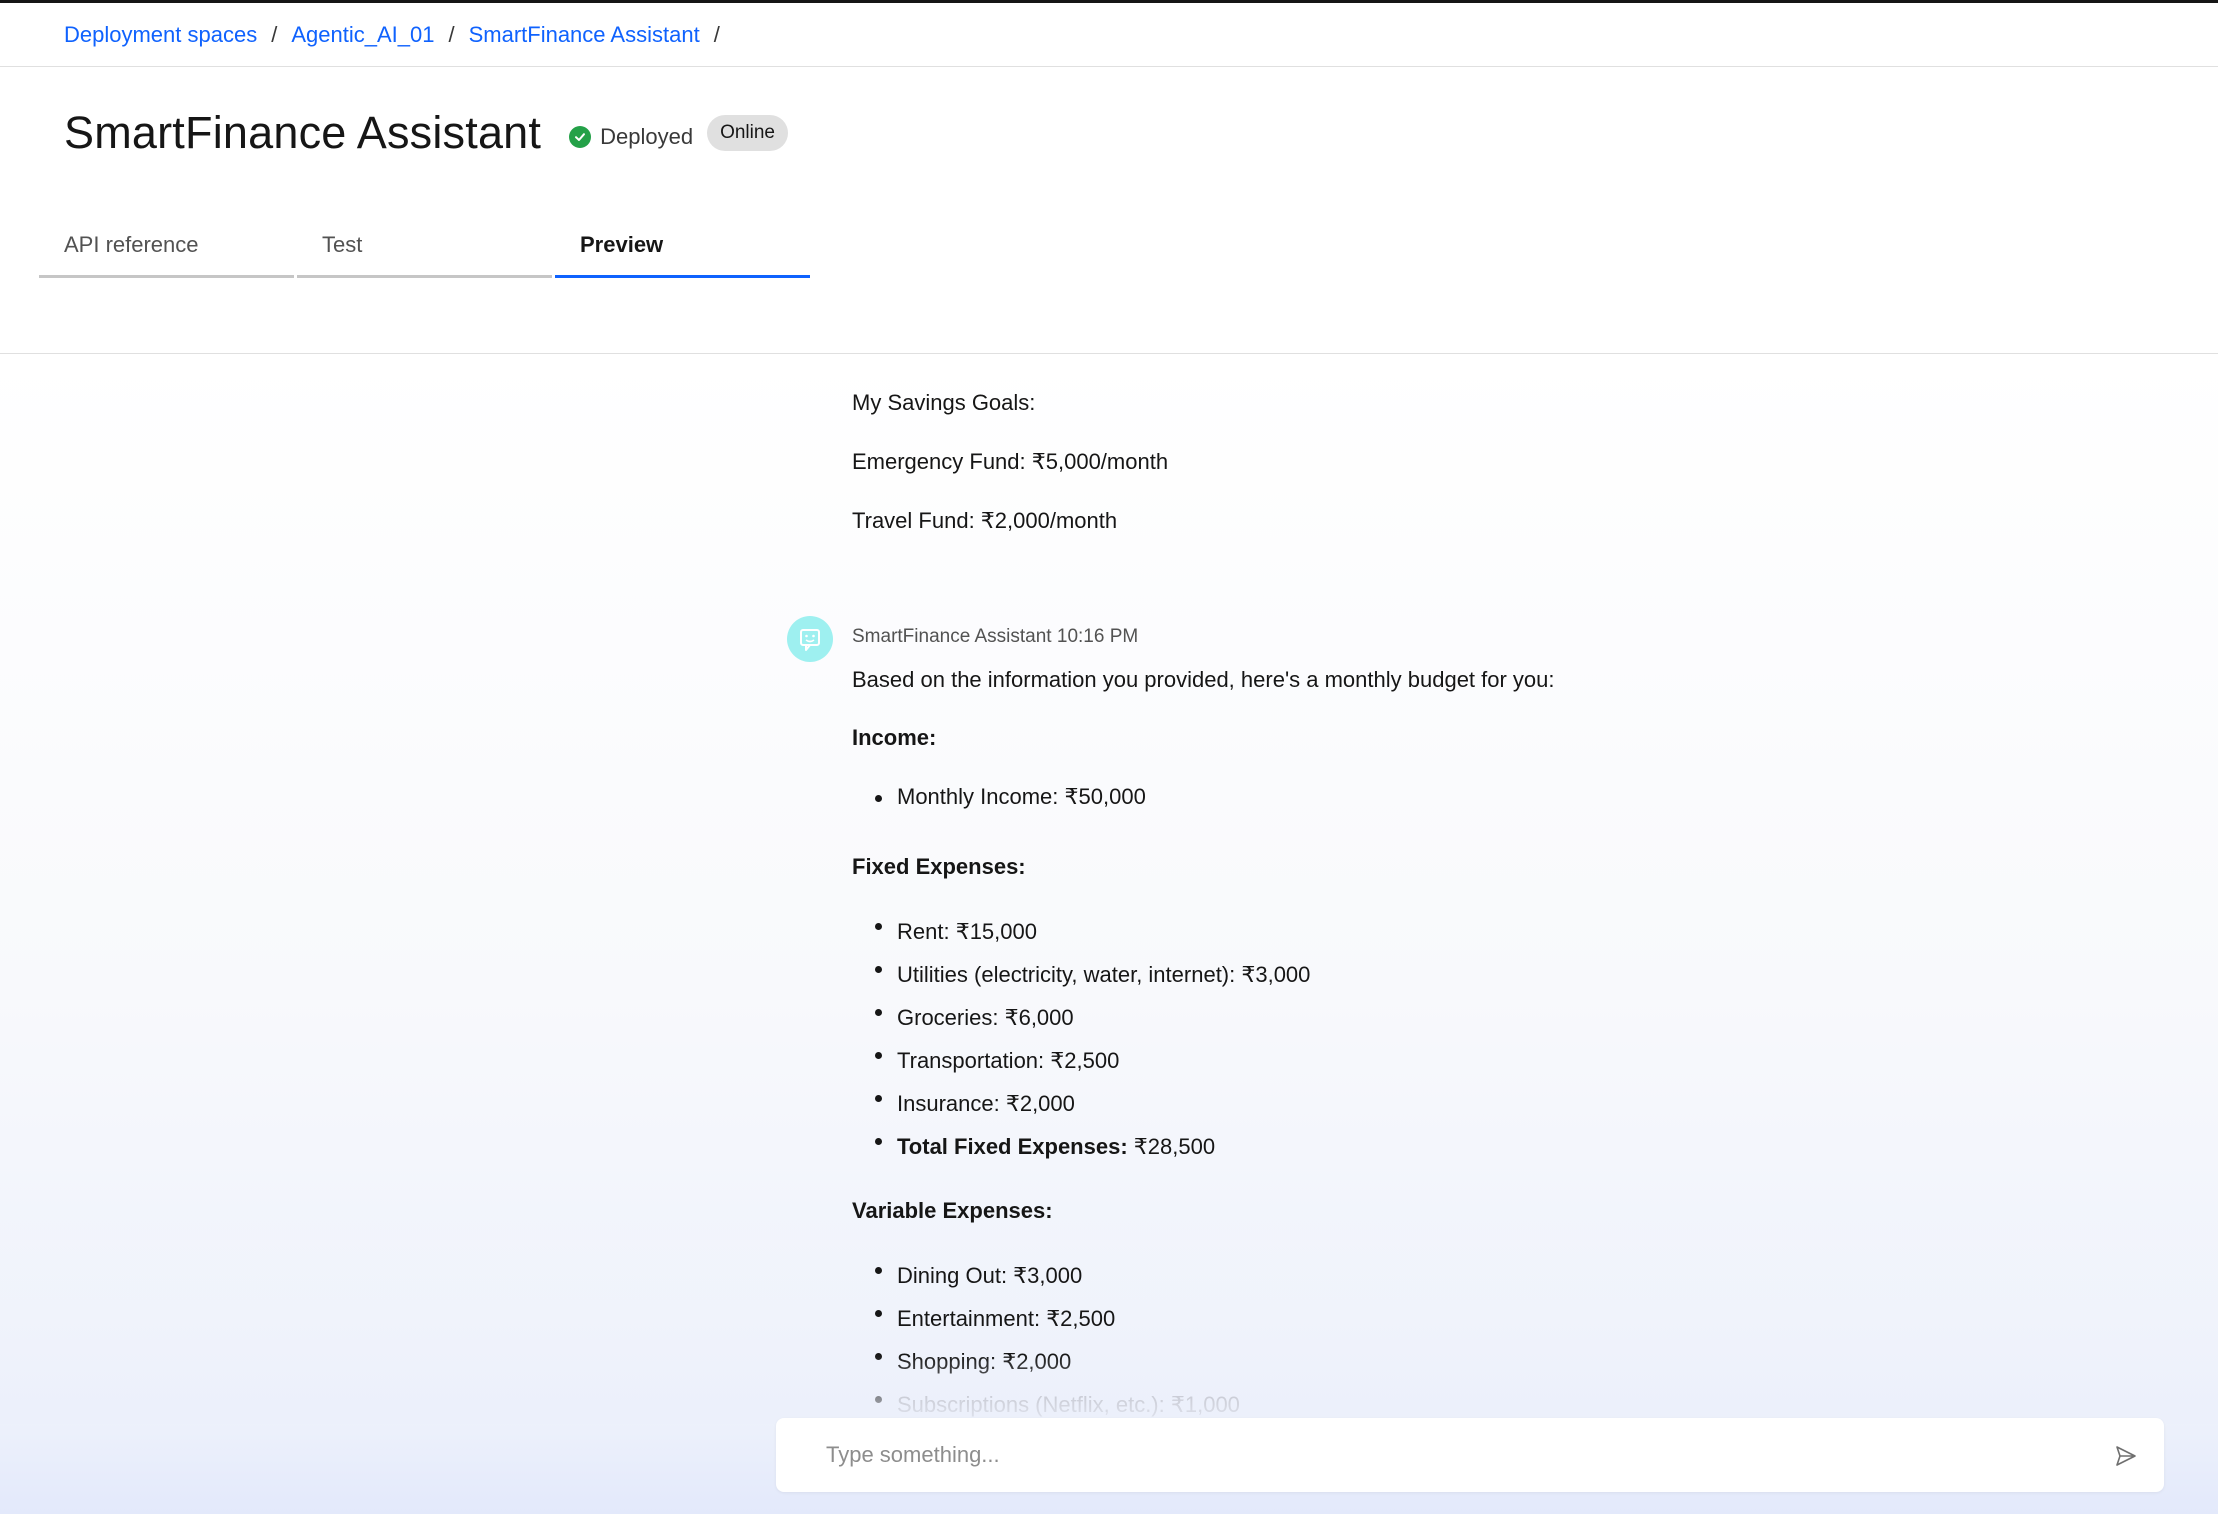 Image resolution: width=2218 pixels, height=1514 pixels. What do you see at coordinates (1302, 1318) in the screenshot?
I see `list-item: Entertainment: ₹2,500` at bounding box center [1302, 1318].